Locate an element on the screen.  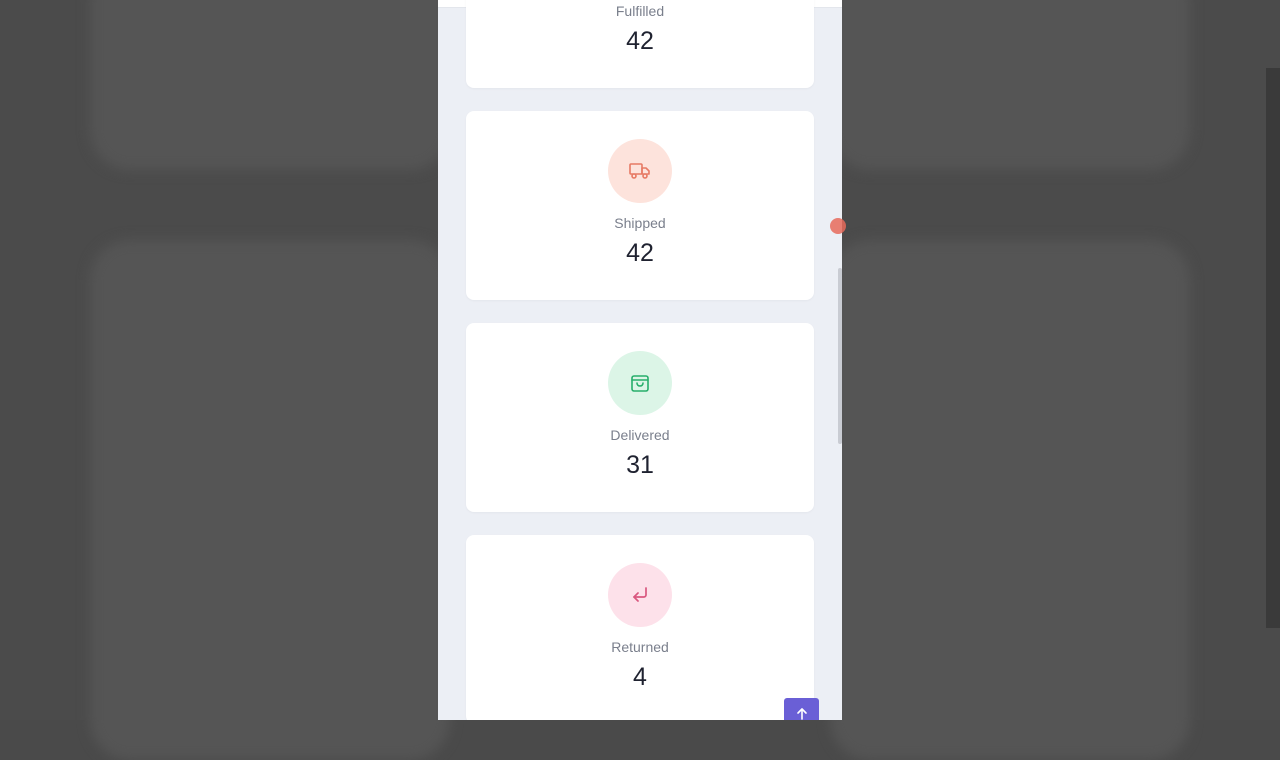
scroll-to-top-button is located at coordinates (801, 709).